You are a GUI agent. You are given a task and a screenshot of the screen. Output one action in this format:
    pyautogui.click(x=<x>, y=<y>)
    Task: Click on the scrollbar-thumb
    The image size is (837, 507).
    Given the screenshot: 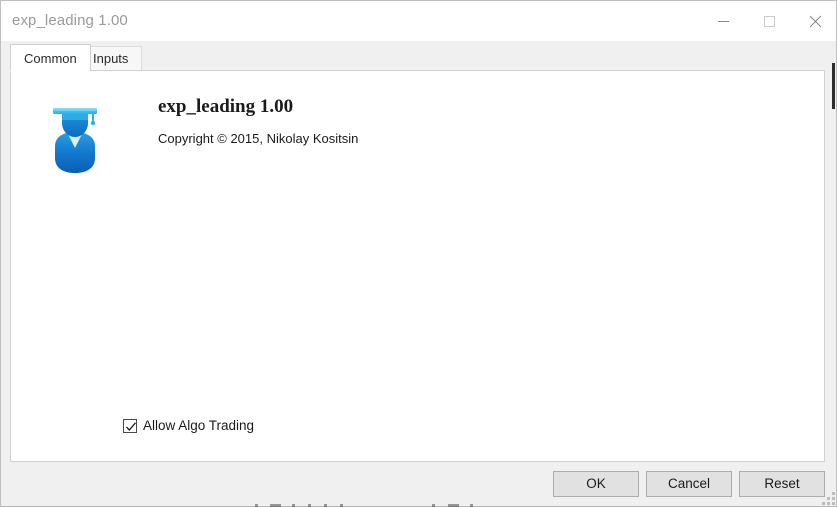 What is the action you would take?
    pyautogui.click(x=833, y=86)
    